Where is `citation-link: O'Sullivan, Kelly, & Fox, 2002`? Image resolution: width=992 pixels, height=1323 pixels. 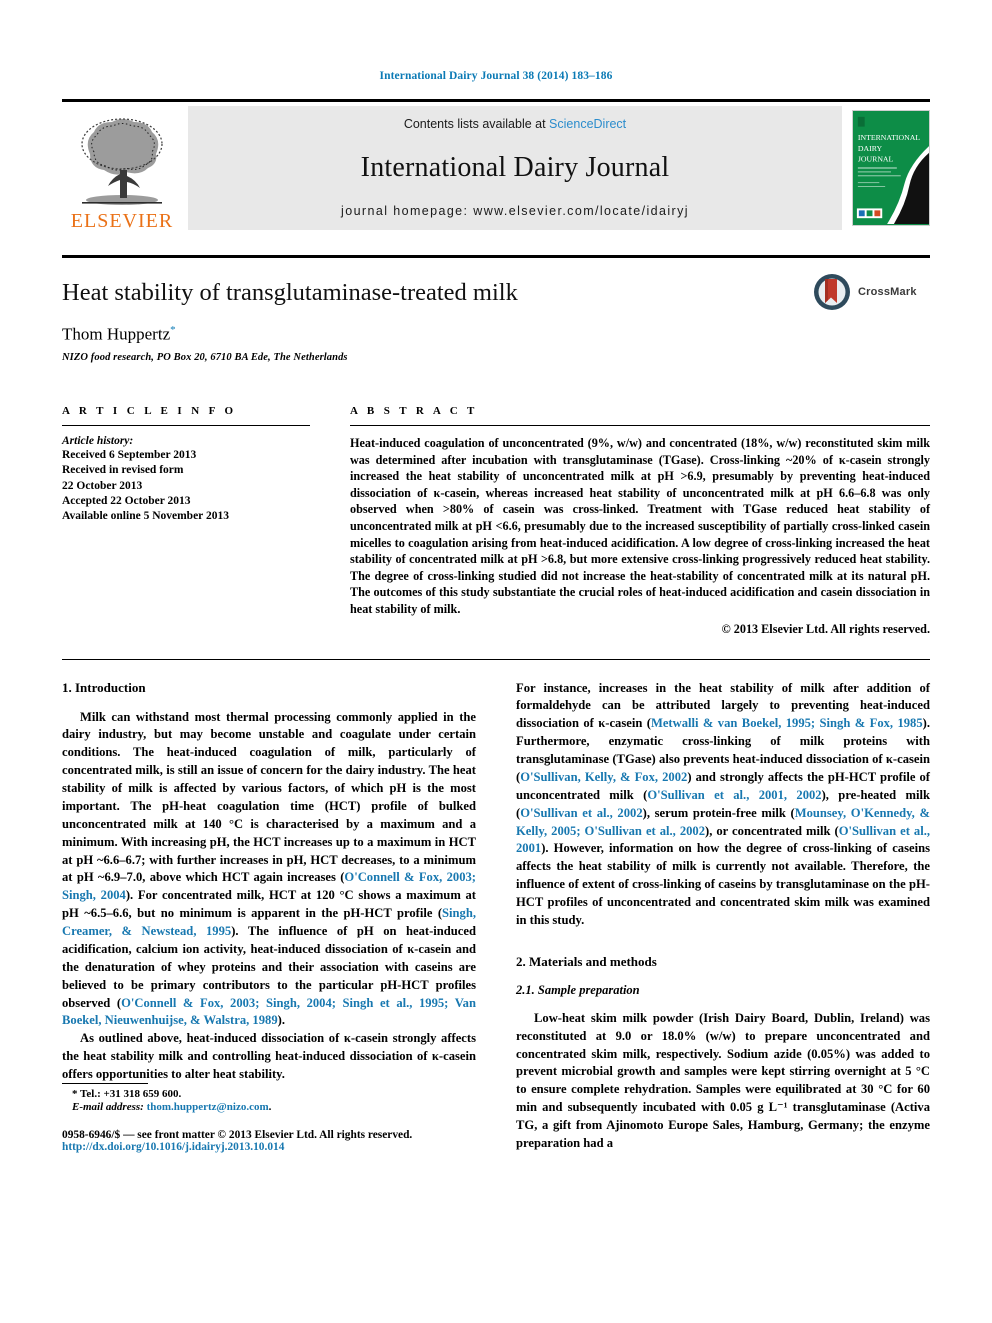
citation-link: O'Sullivan, Kelly, & Fox, 2002 is located at coordinates (603, 777).